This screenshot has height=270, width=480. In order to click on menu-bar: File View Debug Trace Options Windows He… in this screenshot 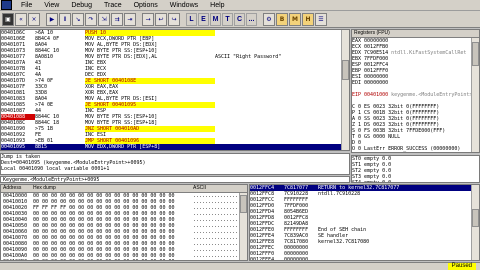, I will do `click(240, 5)`.